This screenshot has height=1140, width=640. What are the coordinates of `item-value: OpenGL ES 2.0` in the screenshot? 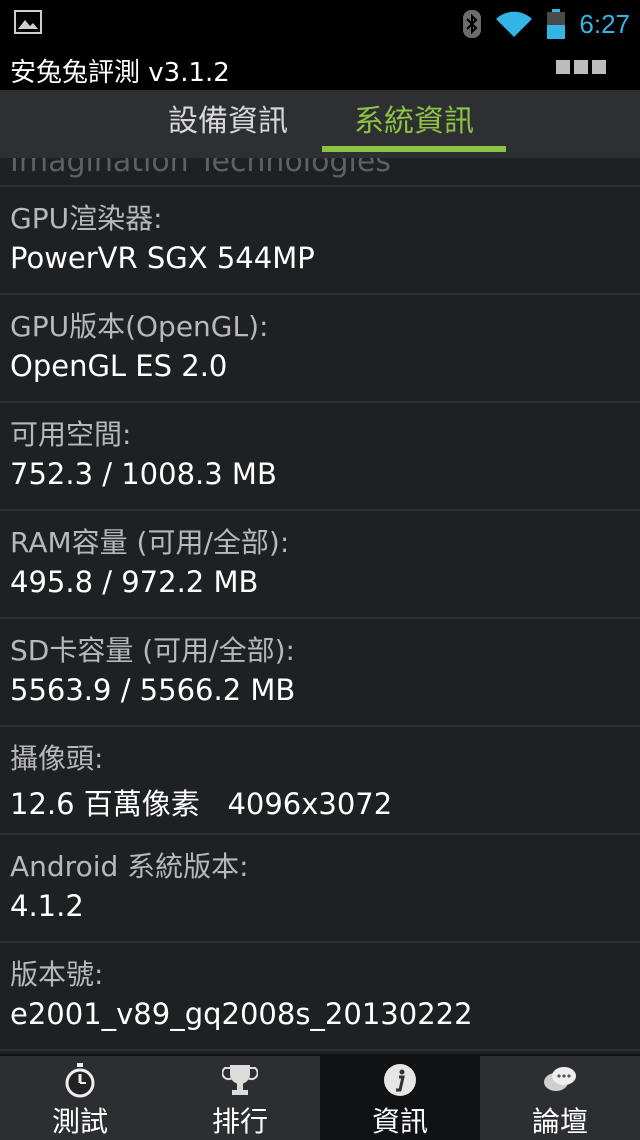 It's located at (119, 366).